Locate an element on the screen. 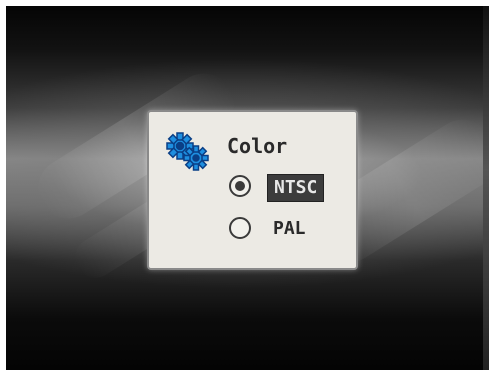  screen-edge is located at coordinates (486, 188).